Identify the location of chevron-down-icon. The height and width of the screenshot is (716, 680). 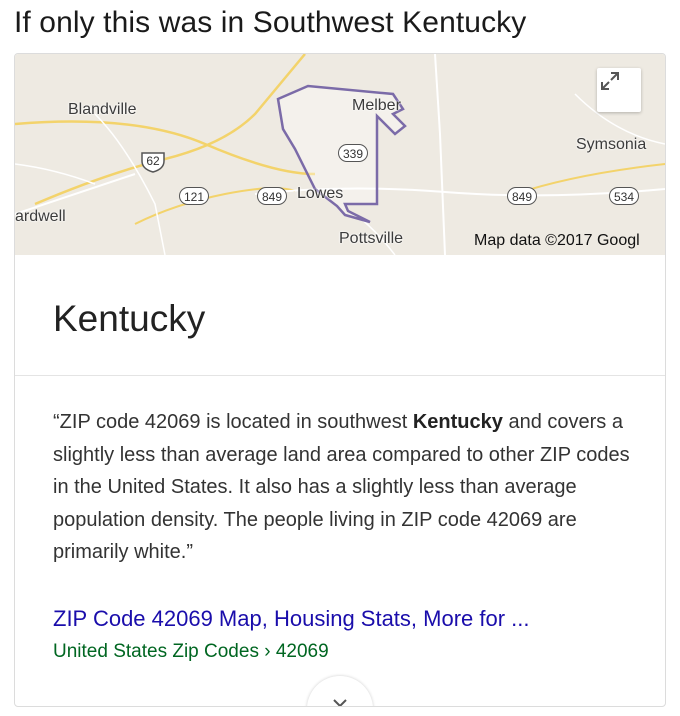
(340, 702).